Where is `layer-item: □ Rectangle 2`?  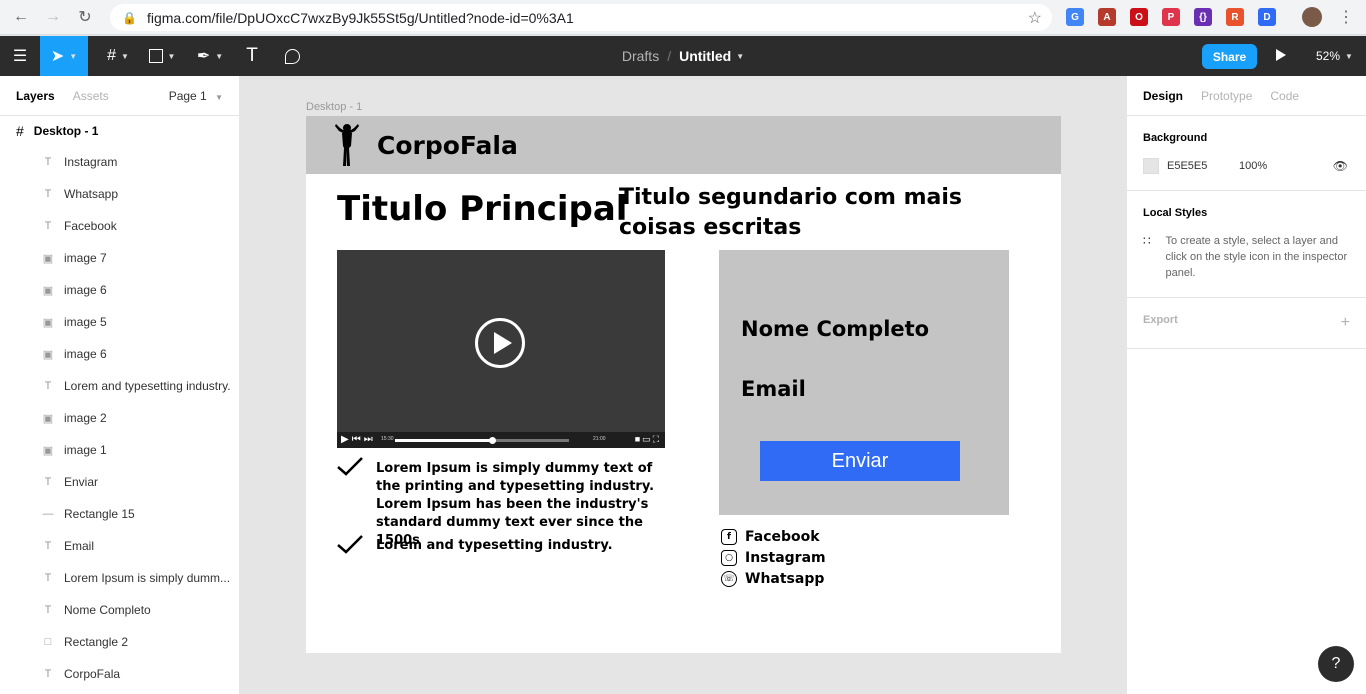 layer-item: □ Rectangle 2 is located at coordinates (119, 642).